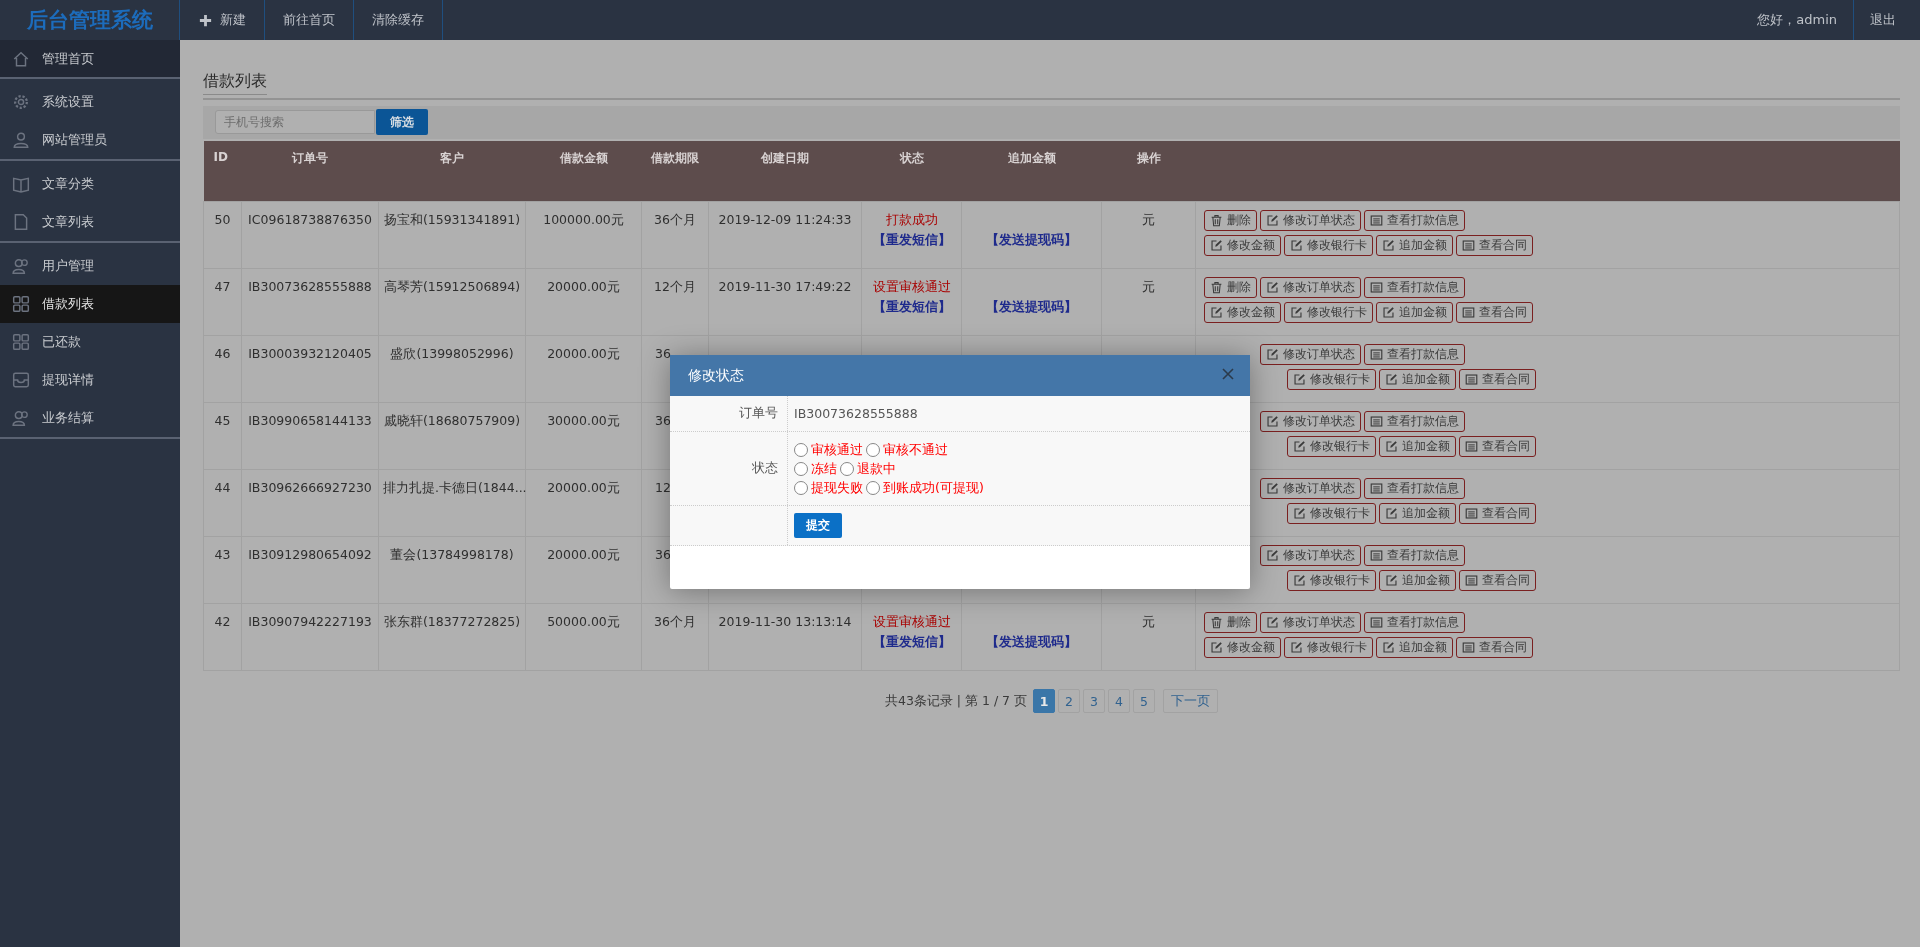 This screenshot has width=1920, height=947. Describe the element at coordinates (1044, 701) in the screenshot. I see `page-link: 1` at that location.